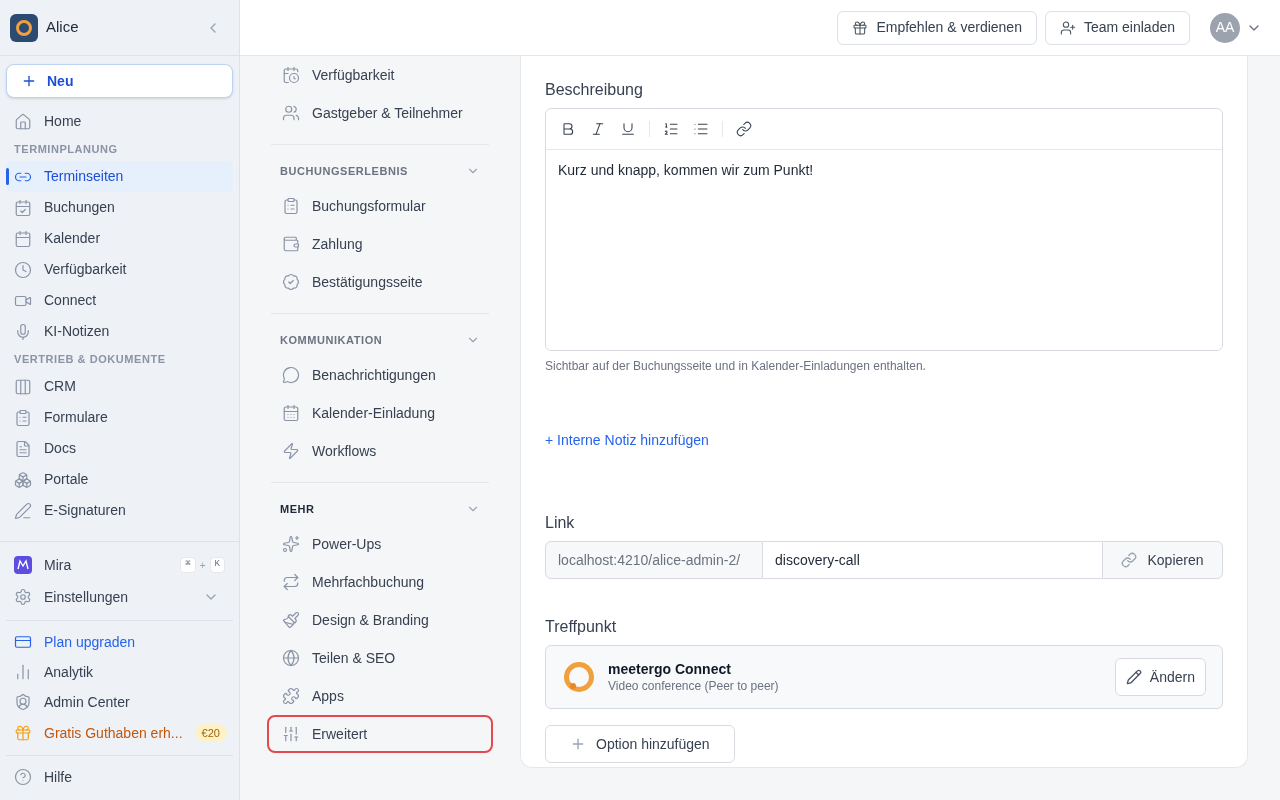 This screenshot has height=800, width=1280. Describe the element at coordinates (23, 777) in the screenshot. I see `help-icon` at that location.